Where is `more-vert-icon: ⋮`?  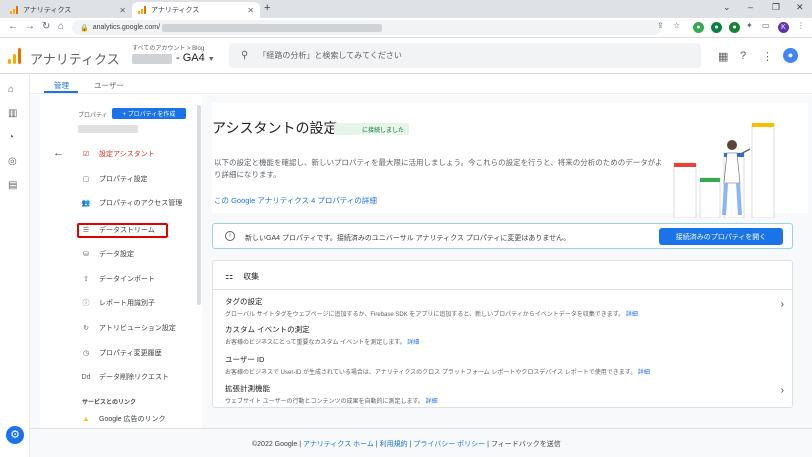
more-vert-icon: ⋮ is located at coordinates (767, 56).